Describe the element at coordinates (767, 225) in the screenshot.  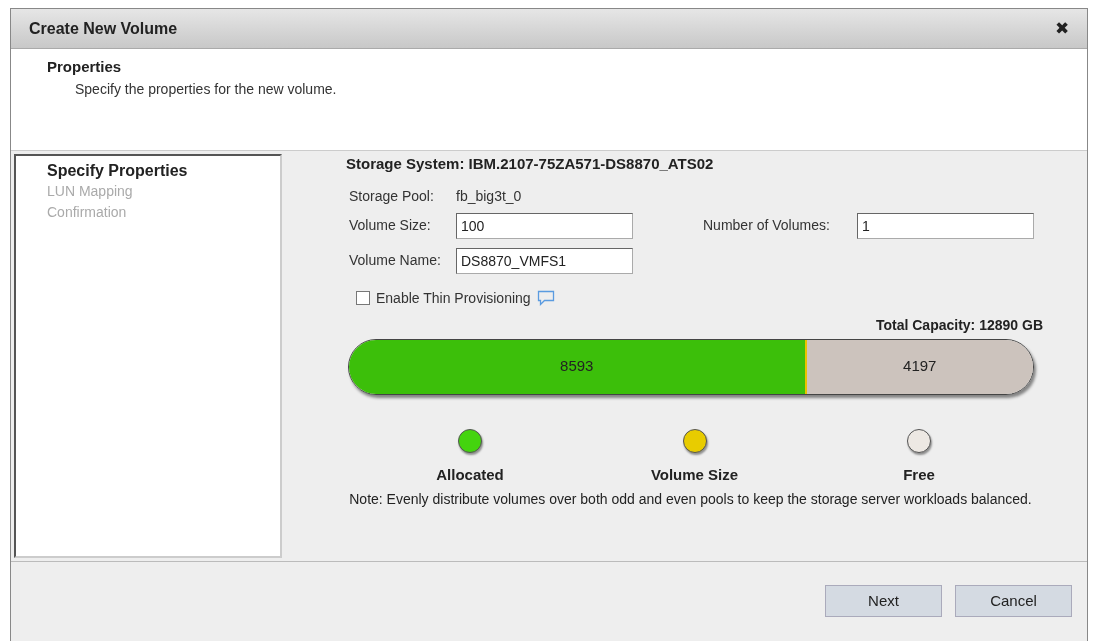
I see `field-label: Number of Volumes:` at that location.